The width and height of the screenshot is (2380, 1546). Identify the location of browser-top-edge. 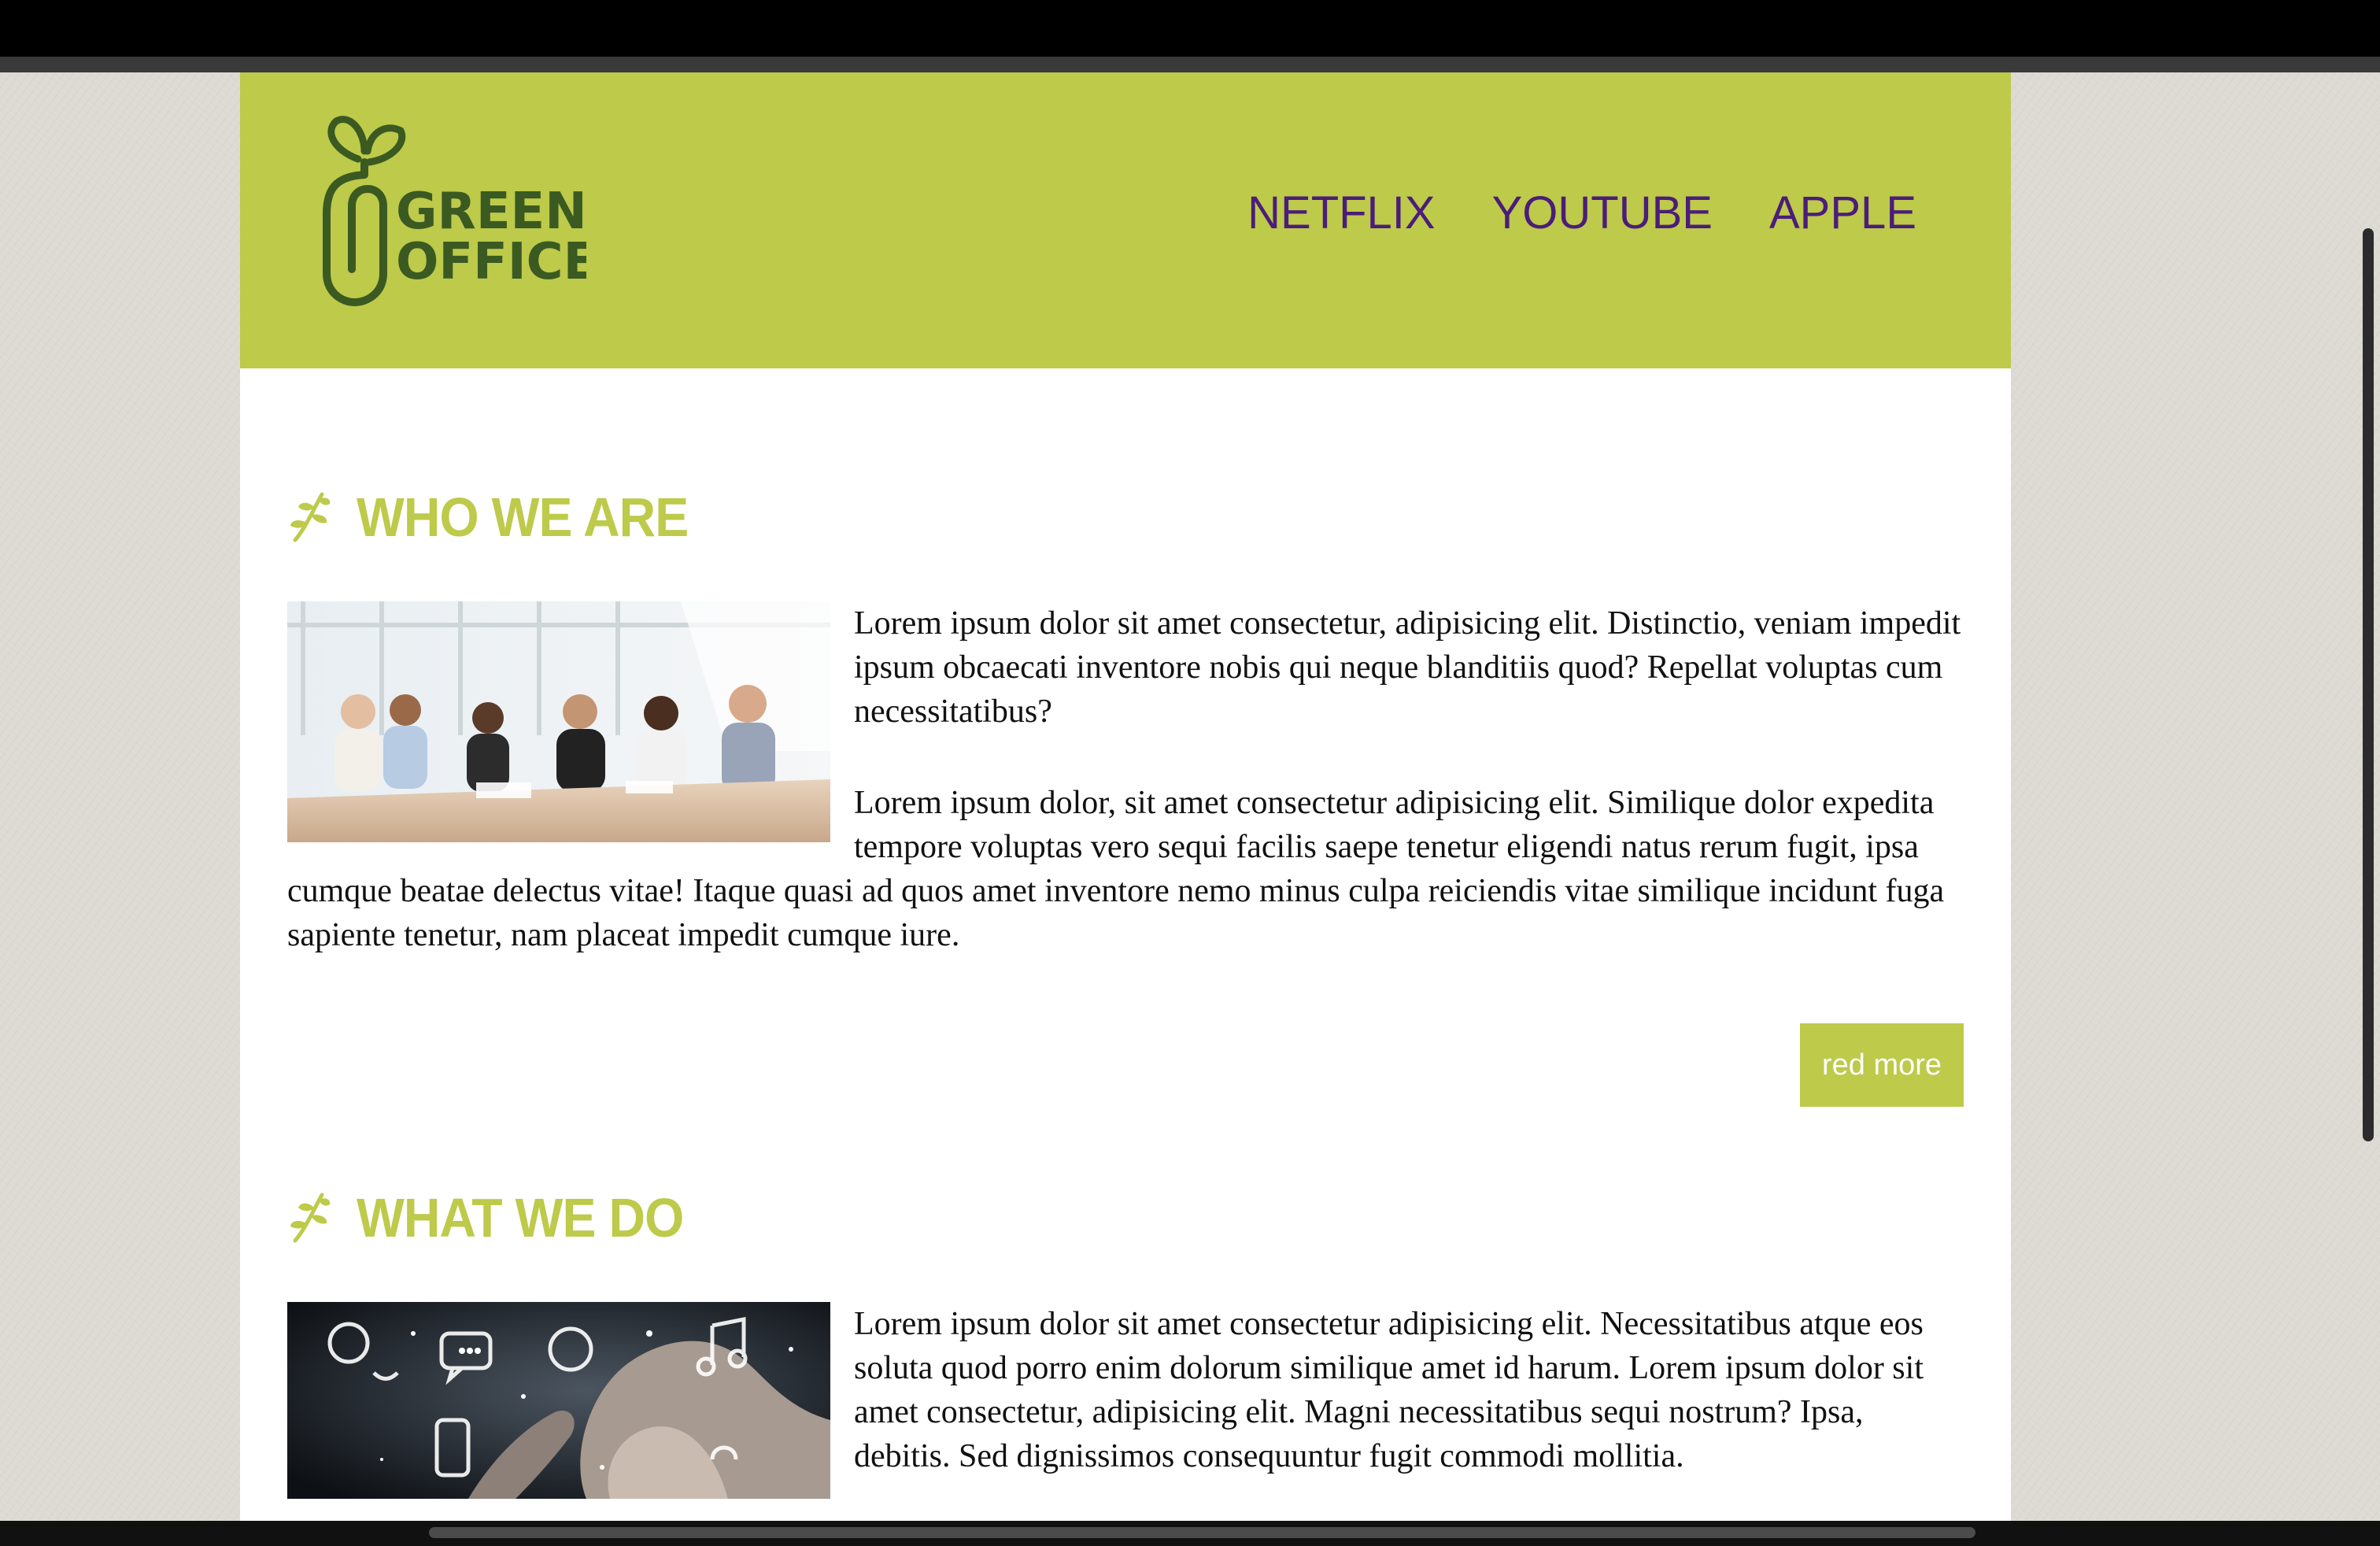
(1190, 64).